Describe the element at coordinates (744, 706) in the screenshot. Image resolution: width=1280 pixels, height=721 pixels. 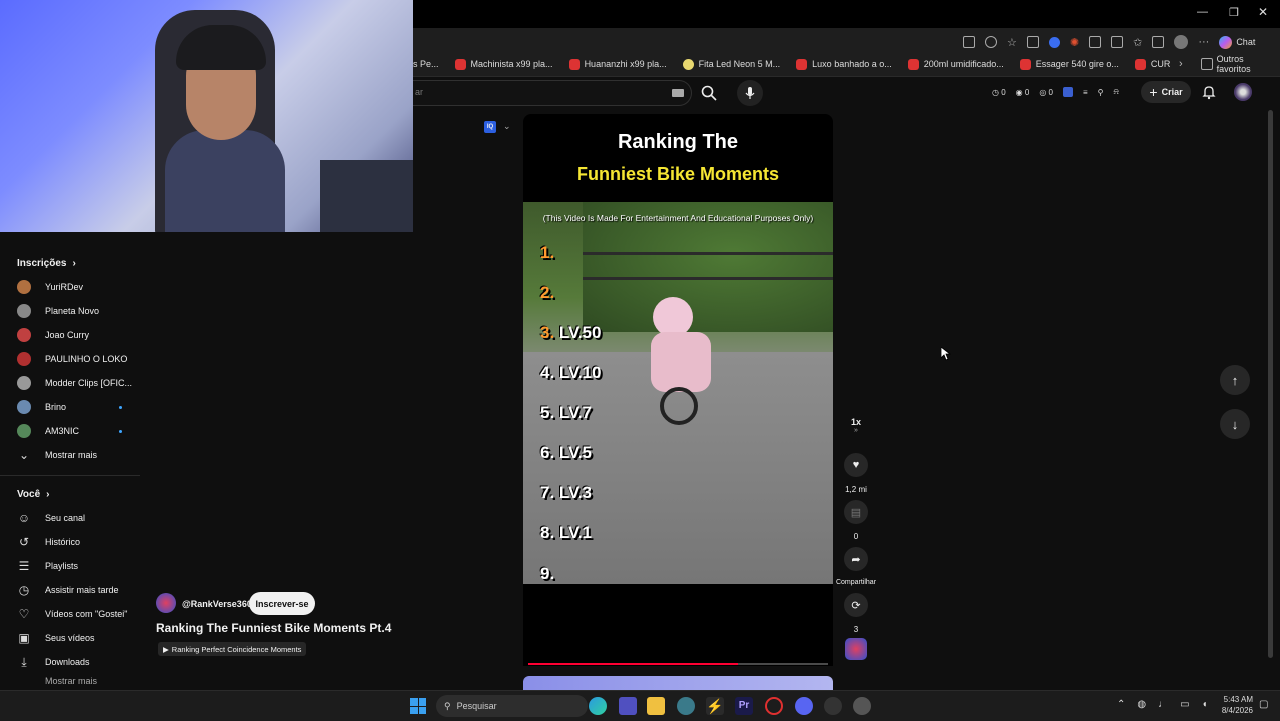
I see `premiere-pro-icon: Pr` at that location.